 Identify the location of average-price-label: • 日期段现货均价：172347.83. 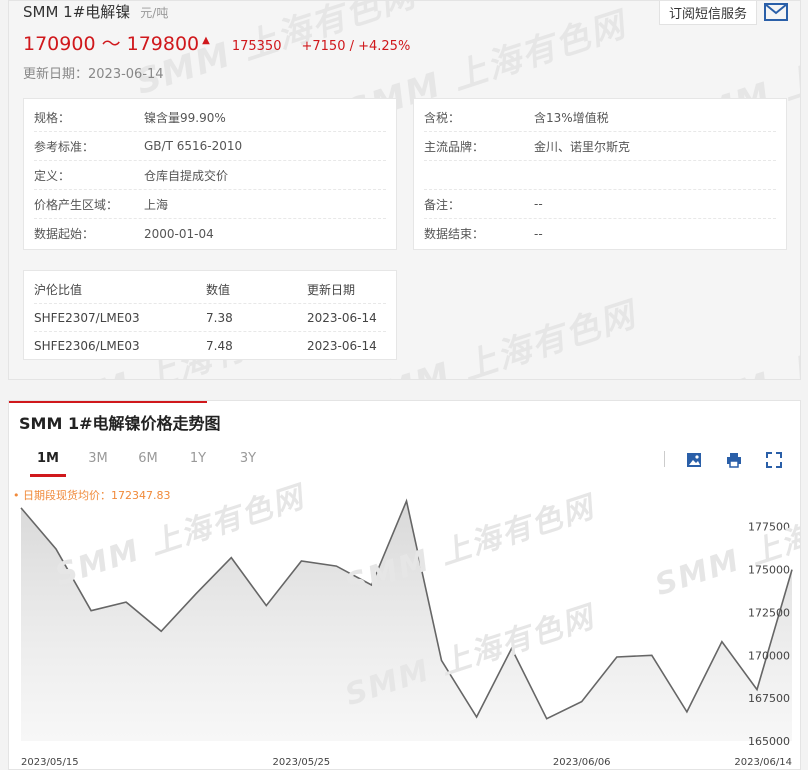
(92, 495).